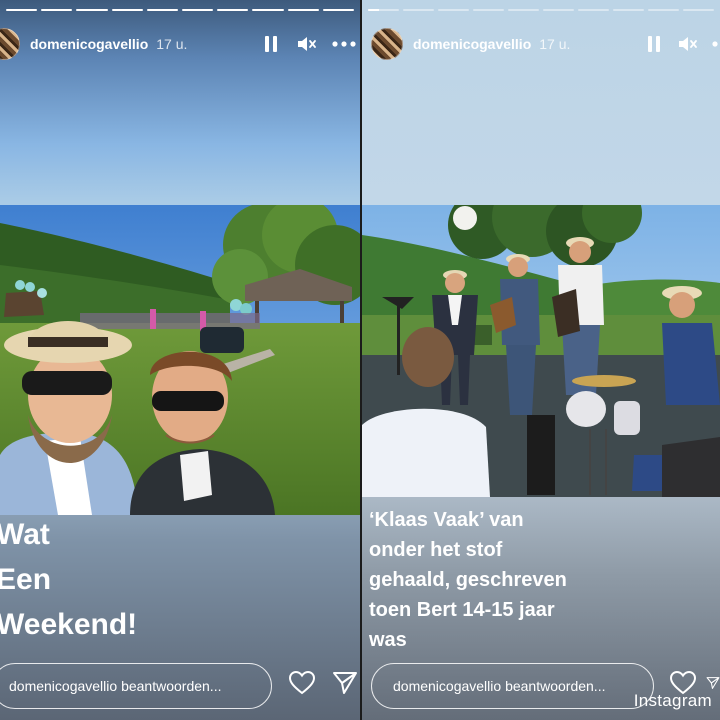 The height and width of the screenshot is (720, 720). I want to click on caption-line: ‘Klaas Vaak’ van, so click(446, 520).